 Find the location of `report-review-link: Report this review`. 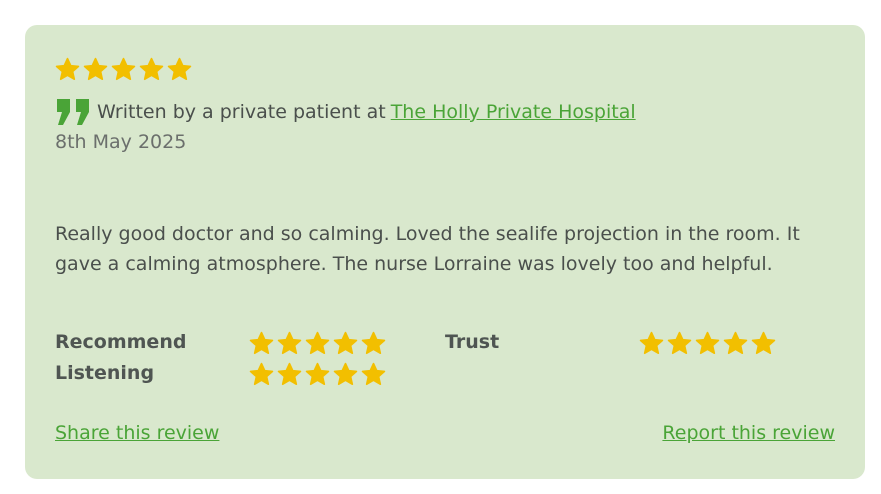

report-review-link: Report this review is located at coordinates (748, 433).